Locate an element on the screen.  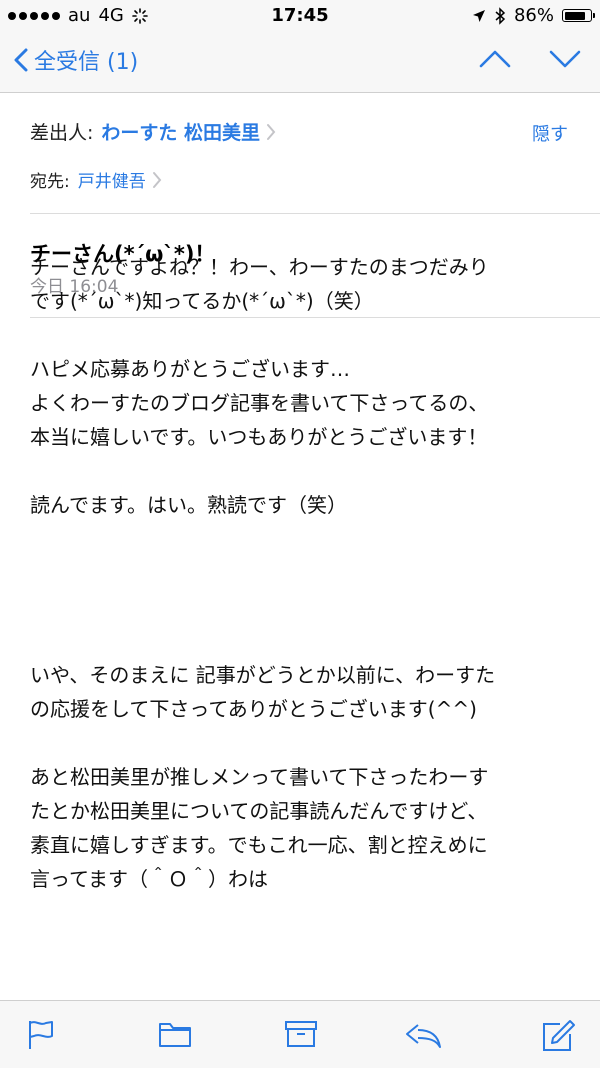
location-arrow-icon is located at coordinates (478, 15).